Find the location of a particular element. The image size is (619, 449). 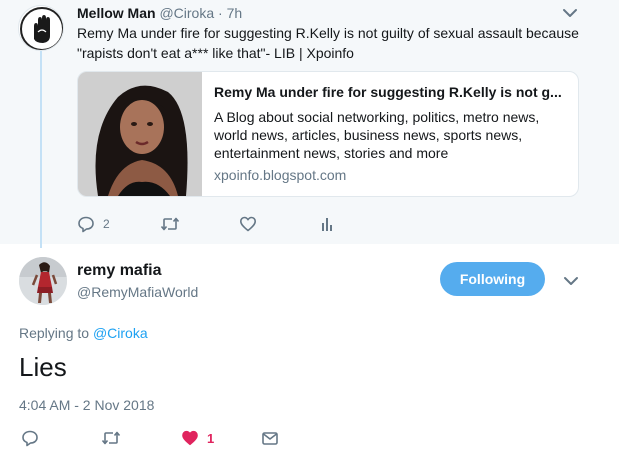

reply-button: 2 is located at coordinates (93, 224).